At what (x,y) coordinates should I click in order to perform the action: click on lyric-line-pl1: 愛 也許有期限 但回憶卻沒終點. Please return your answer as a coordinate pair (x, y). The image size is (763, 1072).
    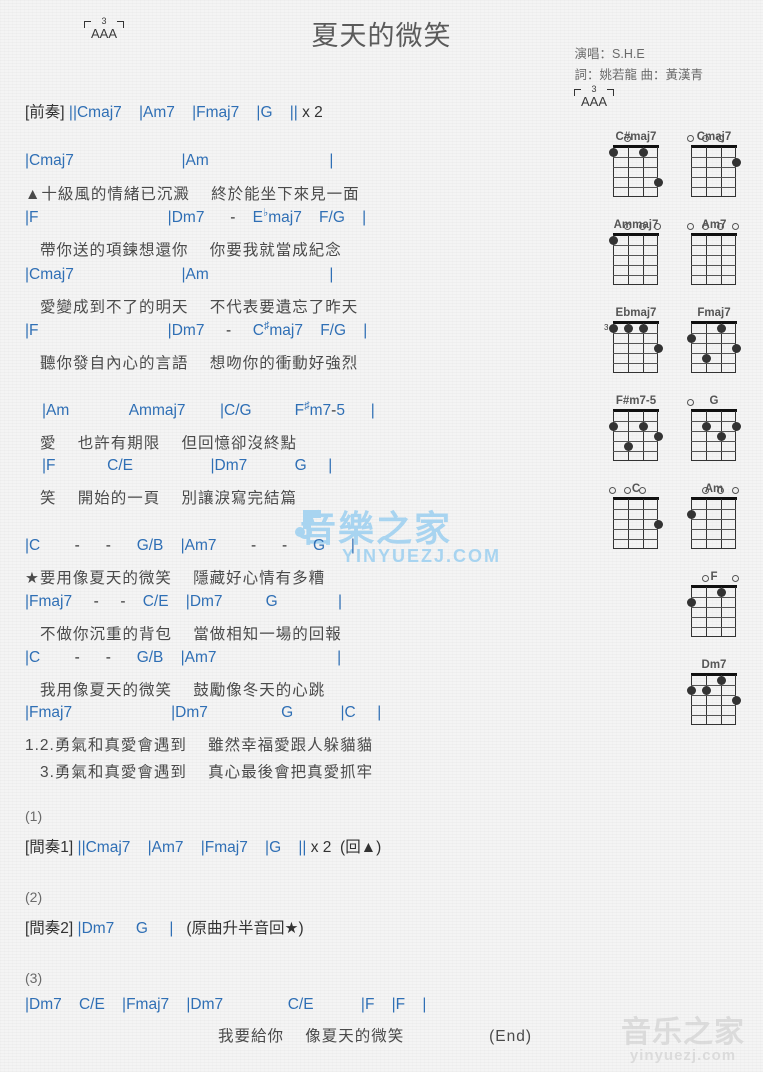
    Looking at the image, I should click on (168, 443).